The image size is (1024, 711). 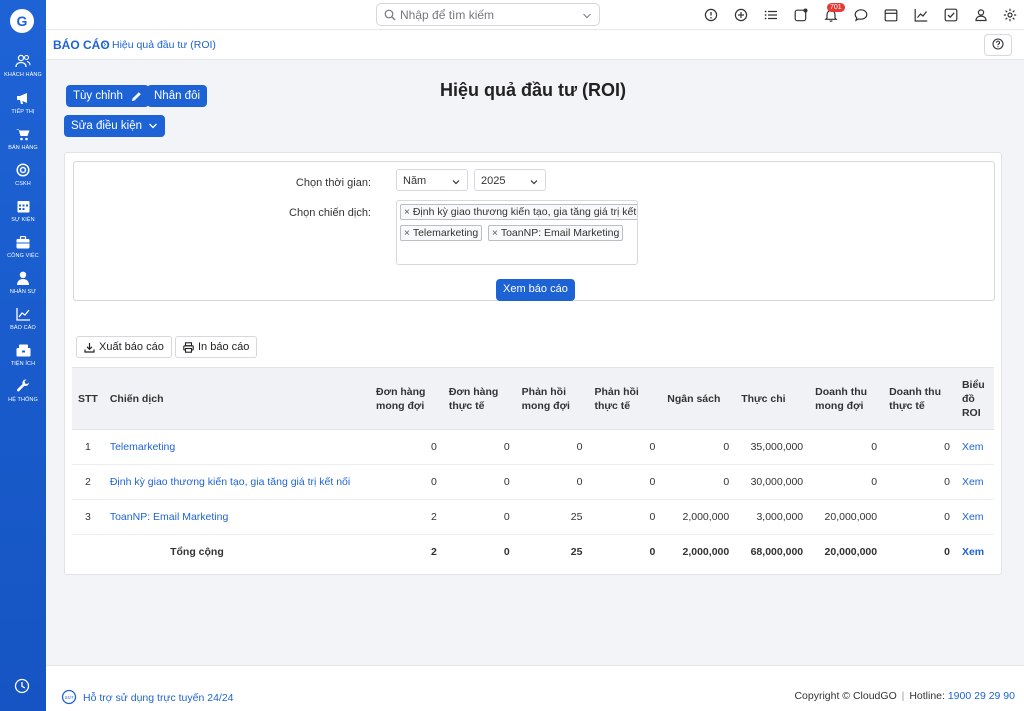 I want to click on cloudgo-logo-icon: G, so click(x=22, y=21).